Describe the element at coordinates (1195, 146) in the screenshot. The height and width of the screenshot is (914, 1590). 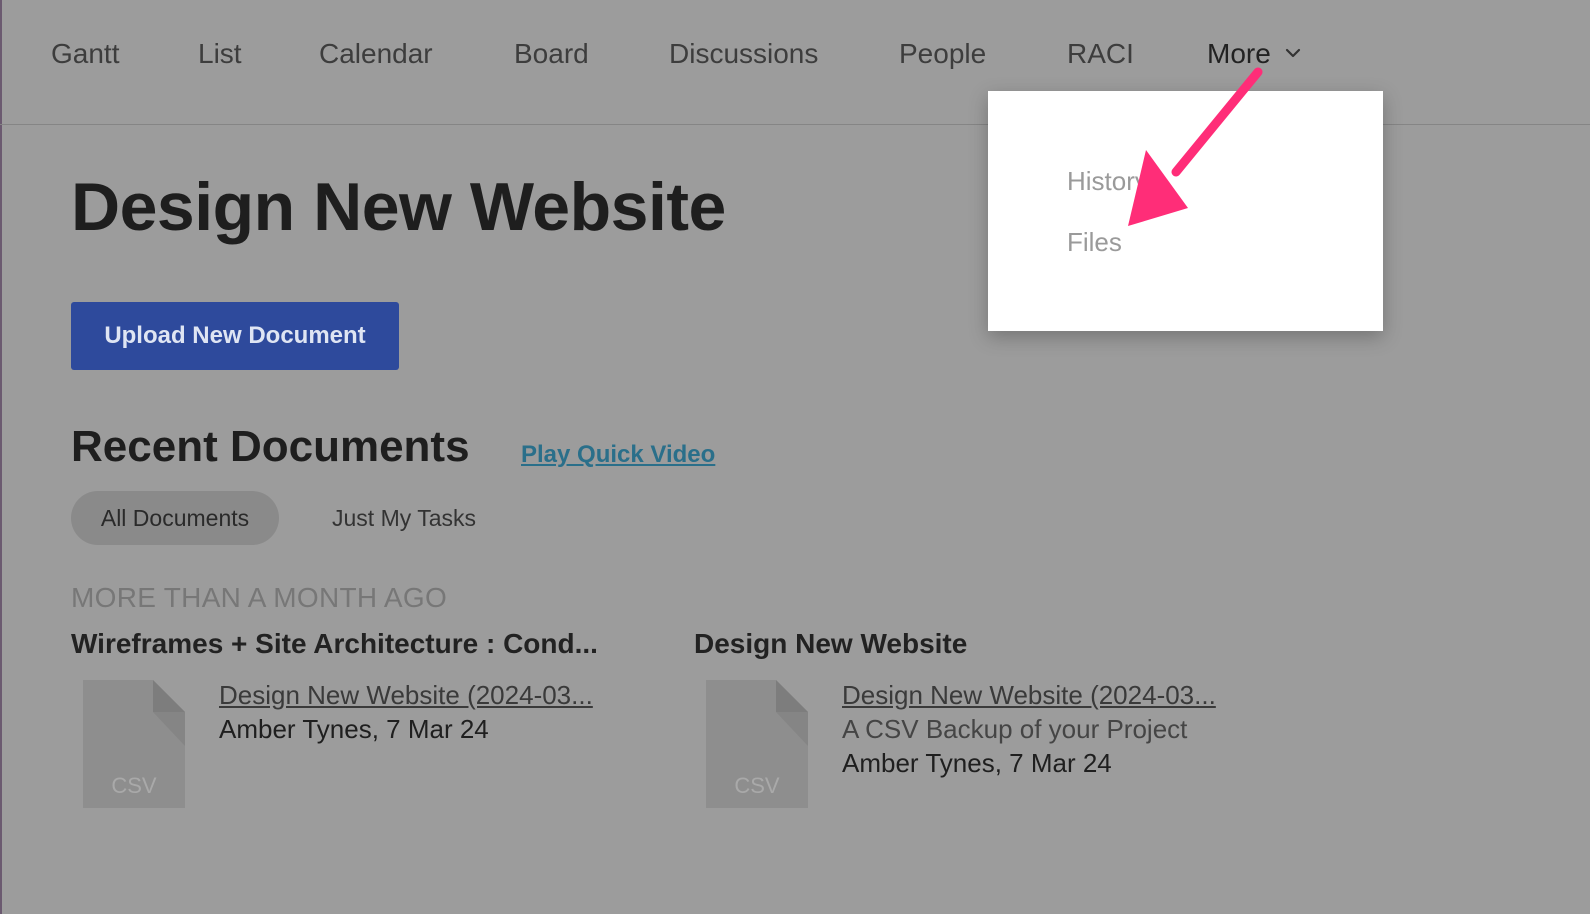
I see `annotation-arrow` at that location.